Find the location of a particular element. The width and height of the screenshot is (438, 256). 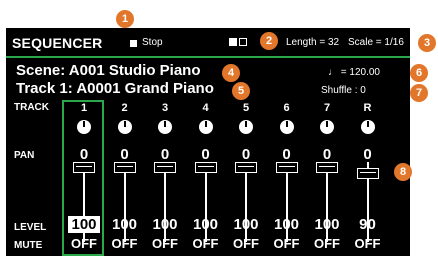

track-row-label: TRACK is located at coordinates (31, 107).